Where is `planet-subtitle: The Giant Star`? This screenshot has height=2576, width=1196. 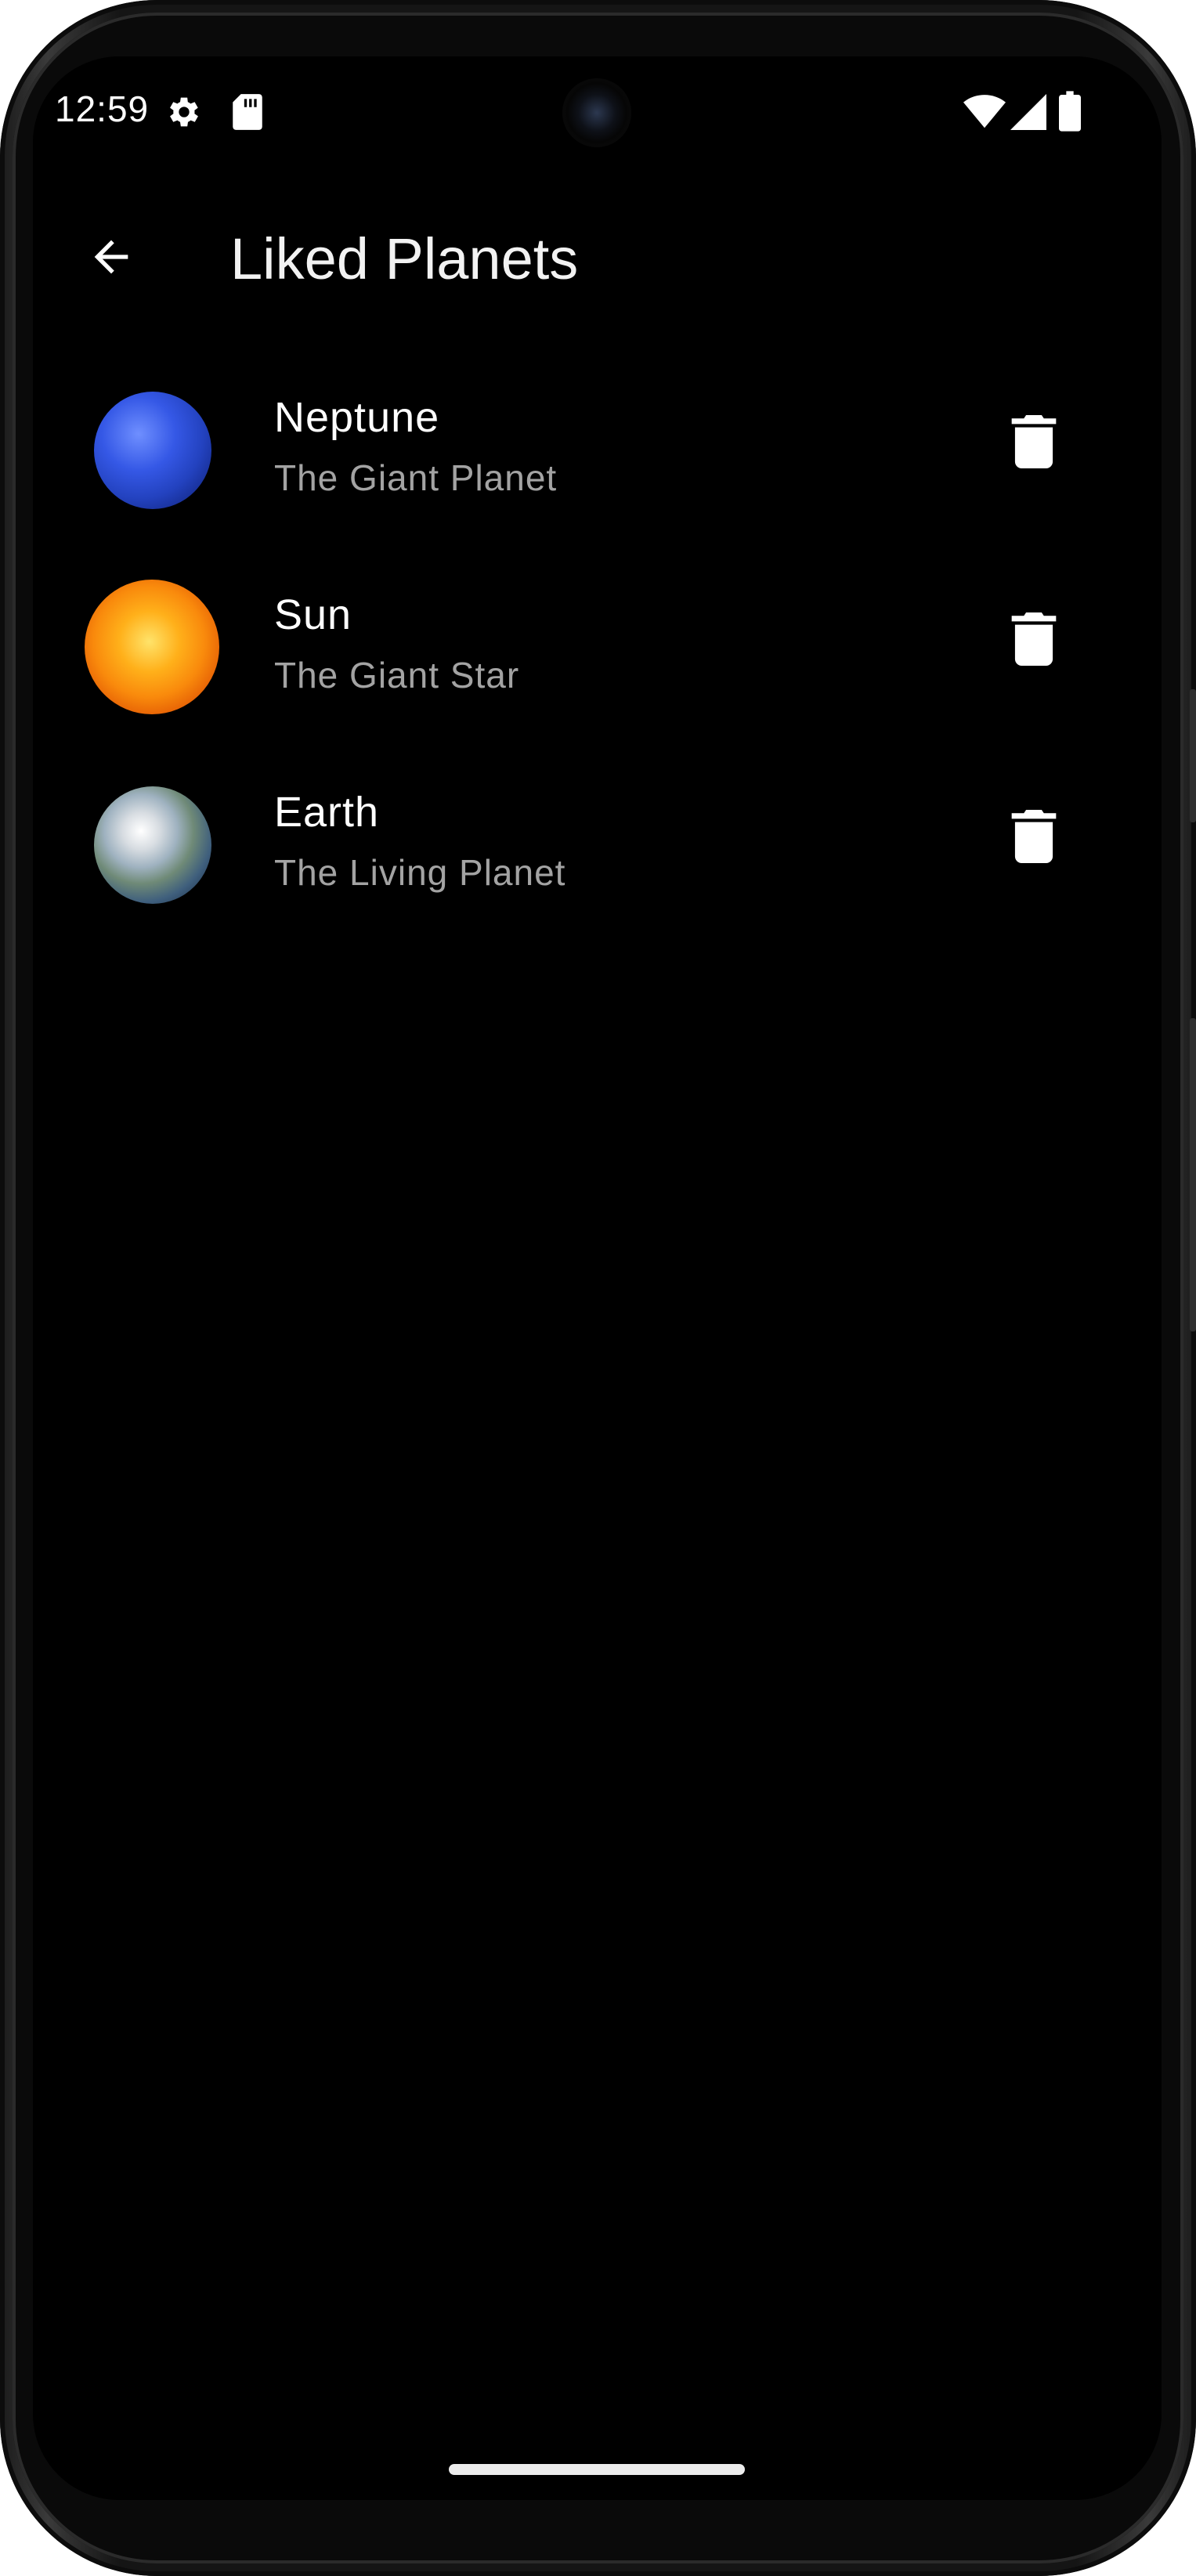
planet-subtitle: The Giant Star is located at coordinates (397, 675).